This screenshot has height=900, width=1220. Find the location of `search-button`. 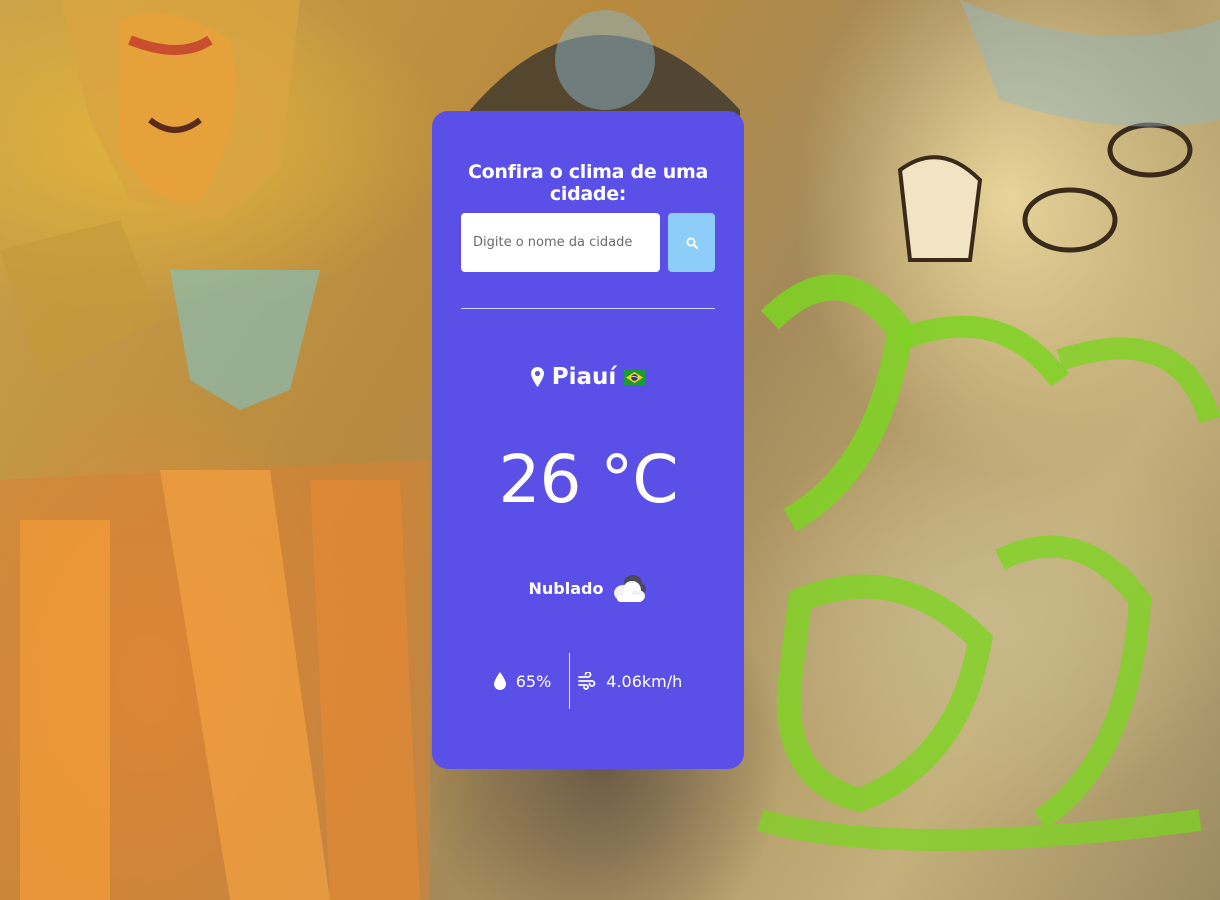

search-button is located at coordinates (691, 242).